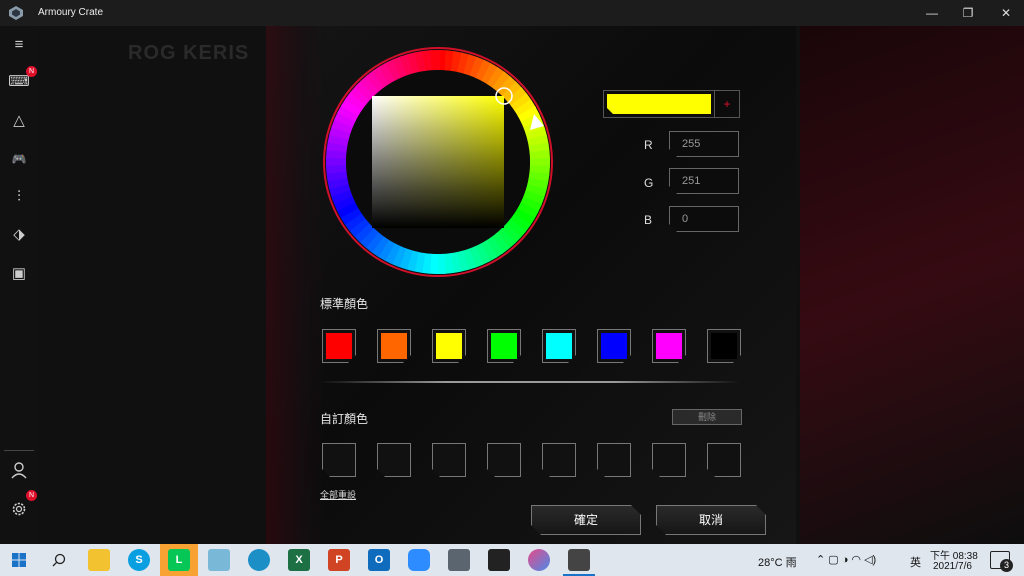  What do you see at coordinates (459, 560) in the screenshot?
I see `calculator-icon` at bounding box center [459, 560].